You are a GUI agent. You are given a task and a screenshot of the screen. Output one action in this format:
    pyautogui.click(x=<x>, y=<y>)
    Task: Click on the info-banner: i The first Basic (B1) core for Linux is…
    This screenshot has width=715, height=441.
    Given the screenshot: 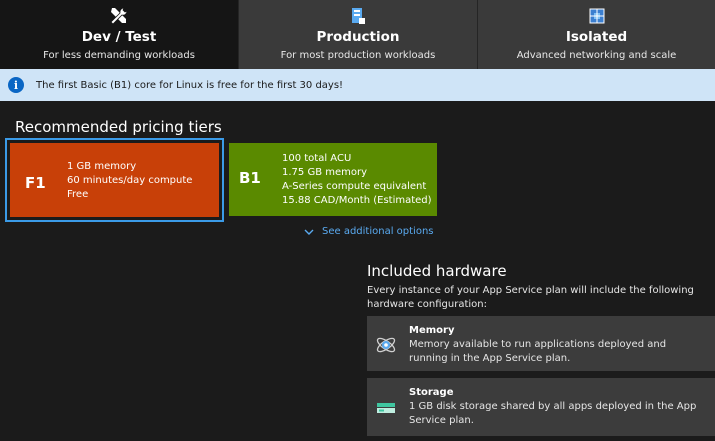 What is the action you would take?
    pyautogui.click(x=357, y=85)
    